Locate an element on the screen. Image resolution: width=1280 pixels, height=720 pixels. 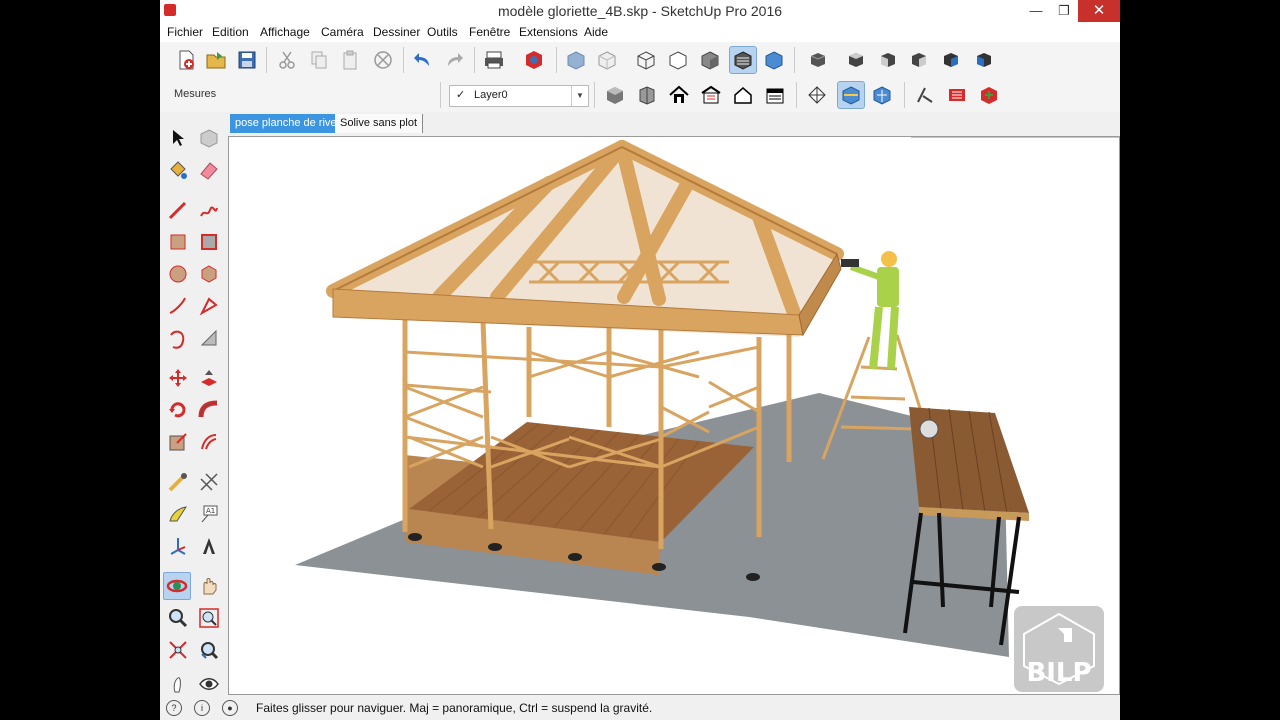
worker is located at coordinates (870, 310).